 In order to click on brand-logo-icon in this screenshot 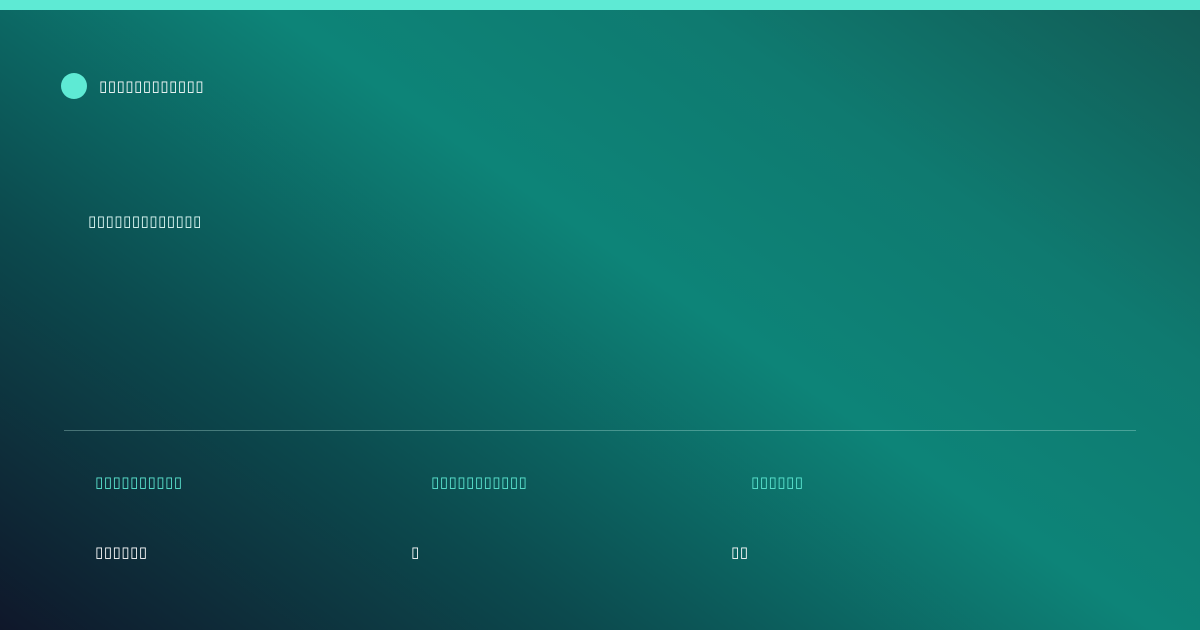, I will do `click(74, 86)`.